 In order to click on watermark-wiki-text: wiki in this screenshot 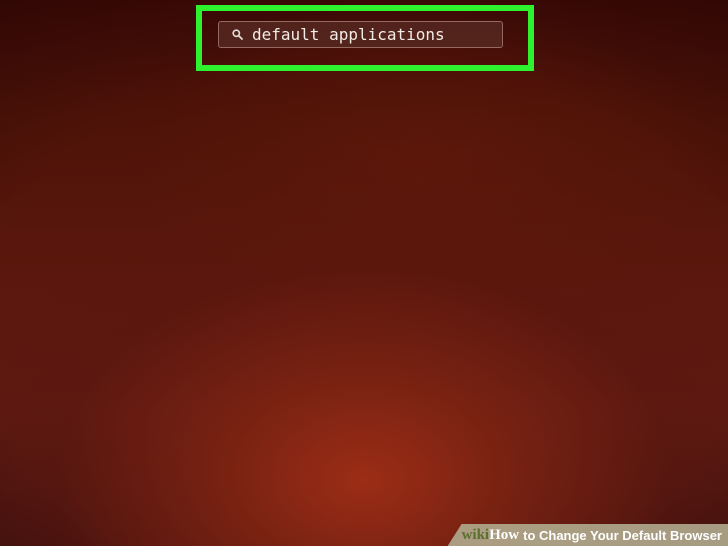, I will do `click(475, 534)`.